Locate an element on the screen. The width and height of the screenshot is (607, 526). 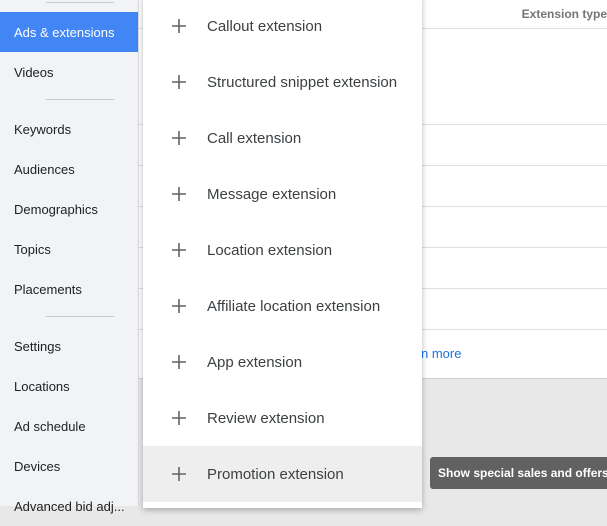
sidebar-item-devices: Devices is located at coordinates (69, 466).